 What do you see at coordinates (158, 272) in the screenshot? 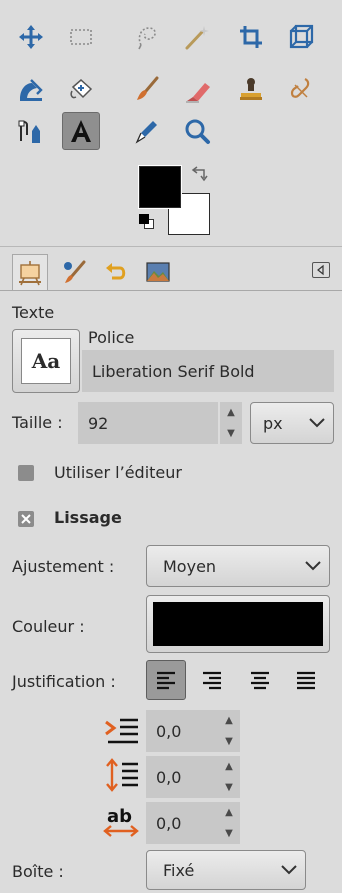
I see `images-tab` at bounding box center [158, 272].